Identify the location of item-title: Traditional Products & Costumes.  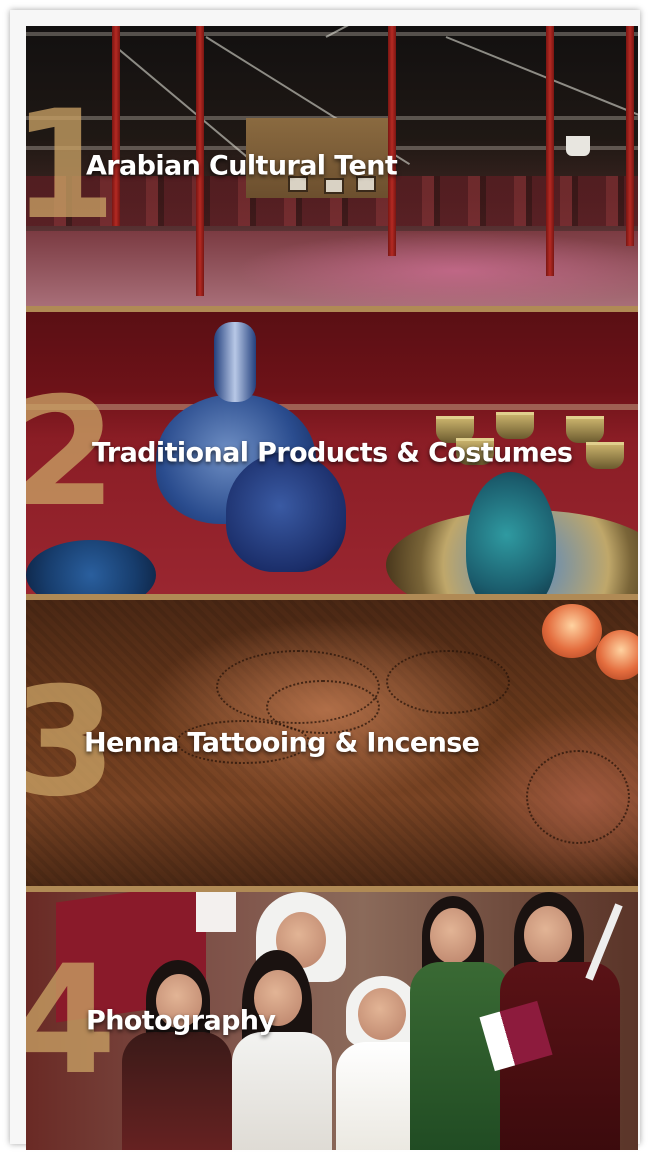
(332, 453).